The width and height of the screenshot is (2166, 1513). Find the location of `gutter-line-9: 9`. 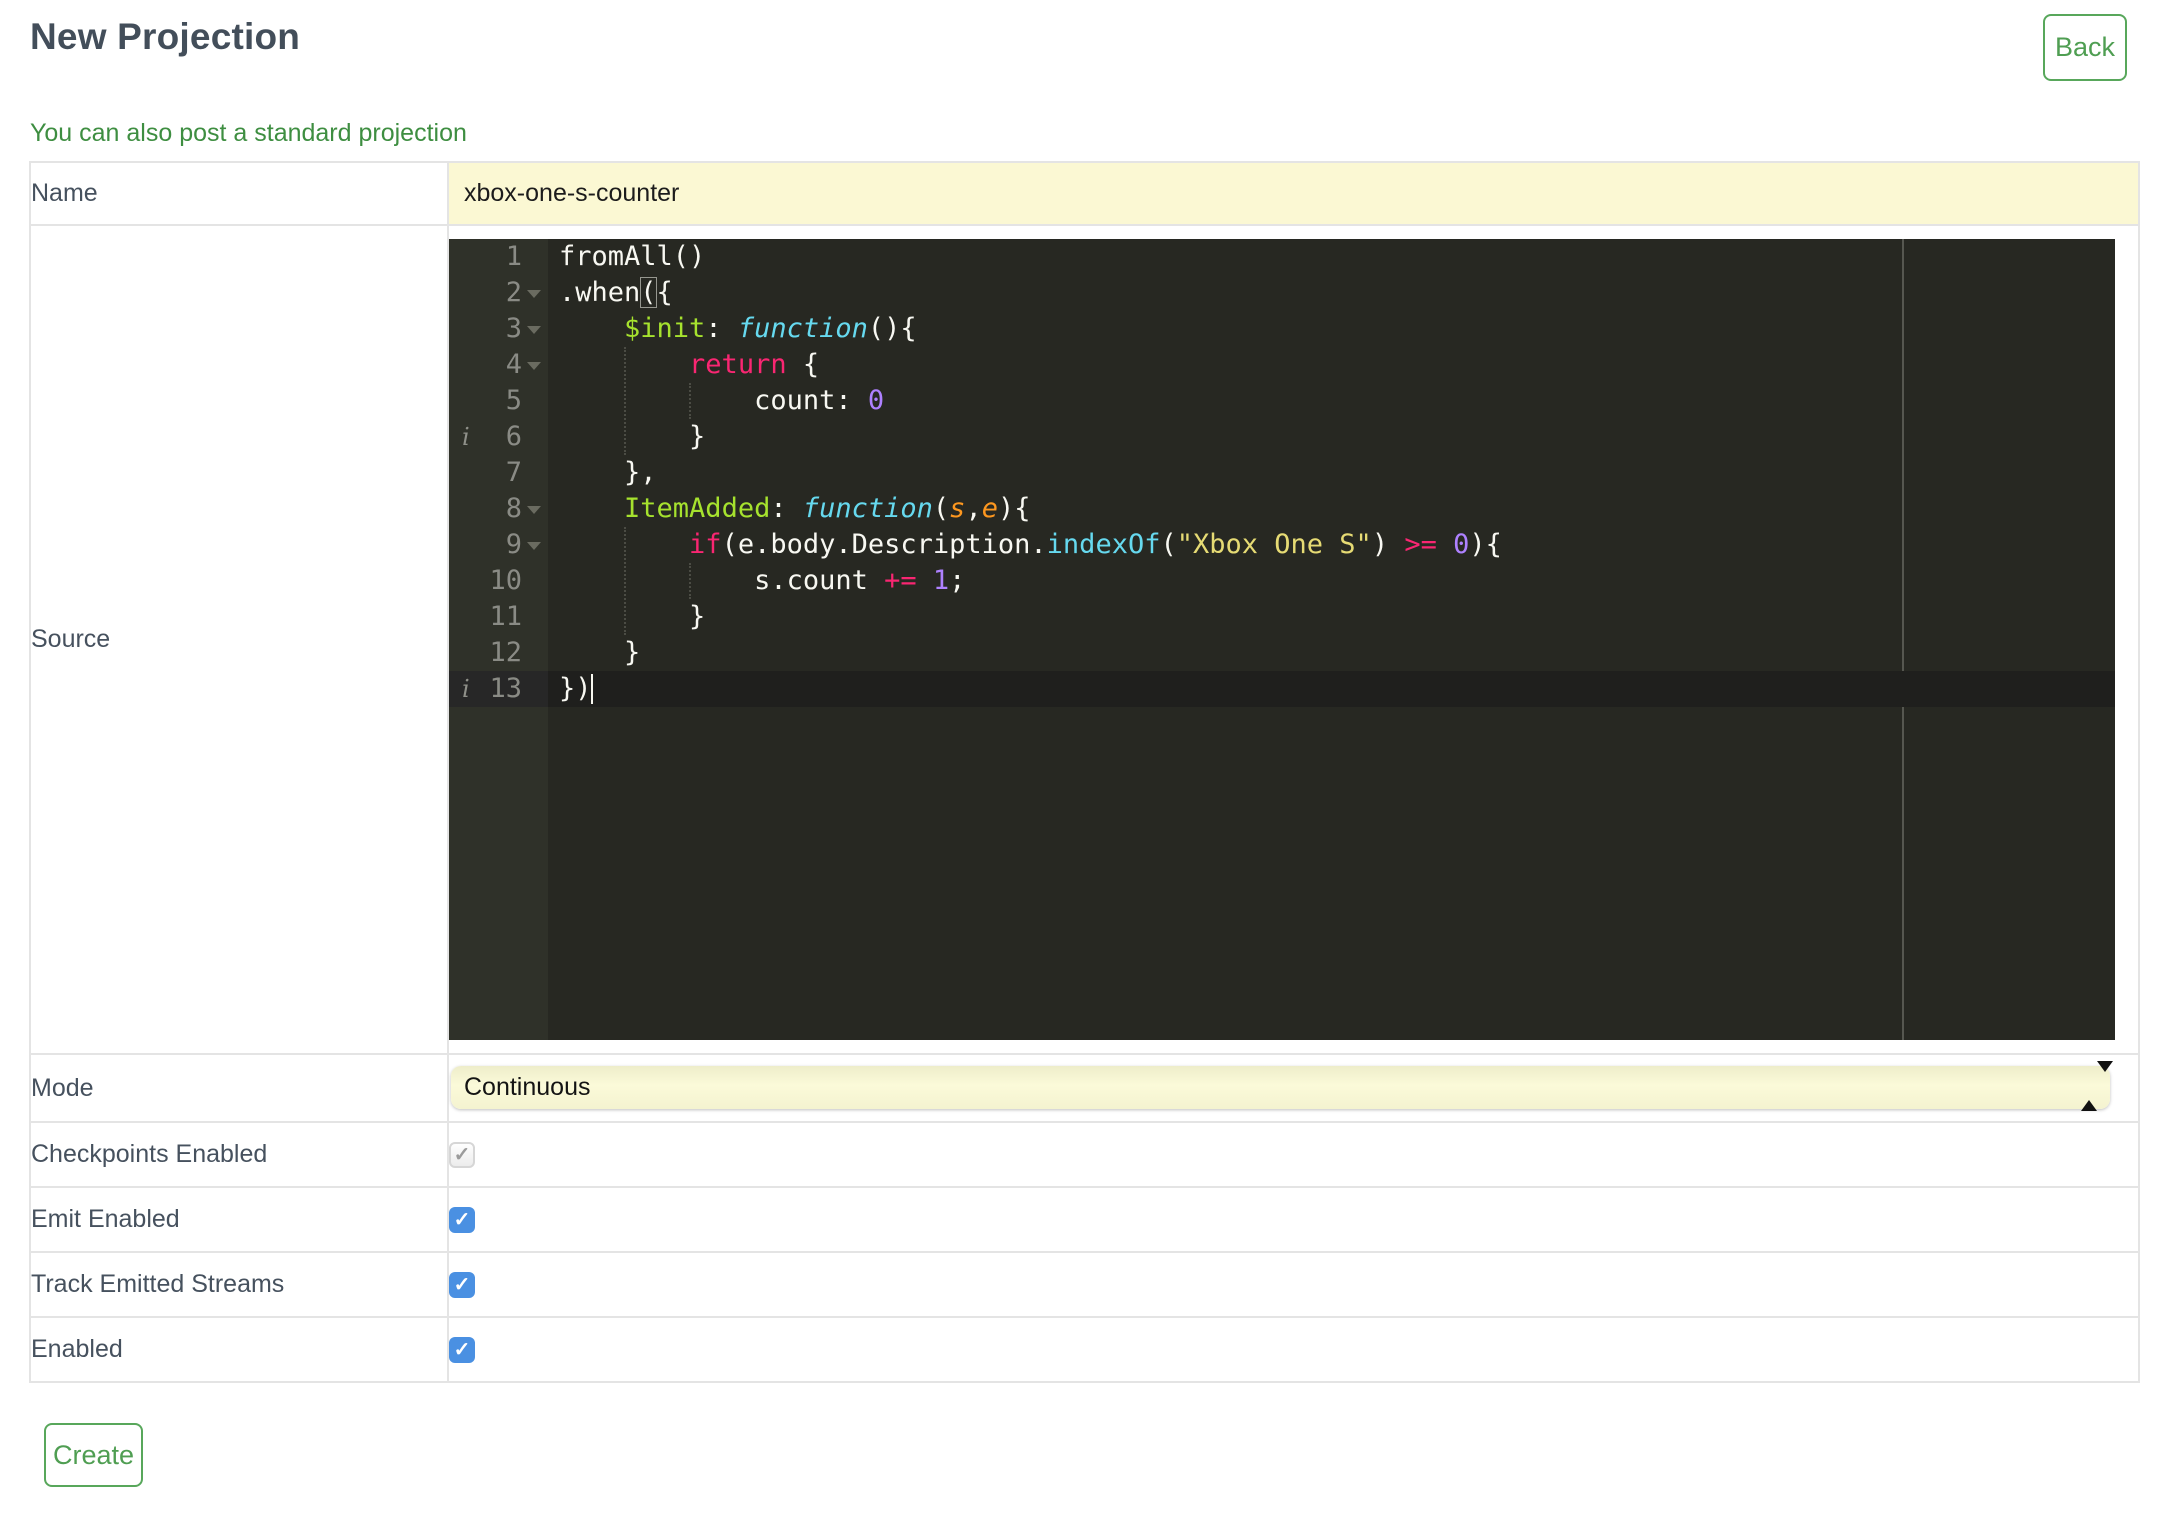

gutter-line-9: 9 is located at coordinates (498, 545).